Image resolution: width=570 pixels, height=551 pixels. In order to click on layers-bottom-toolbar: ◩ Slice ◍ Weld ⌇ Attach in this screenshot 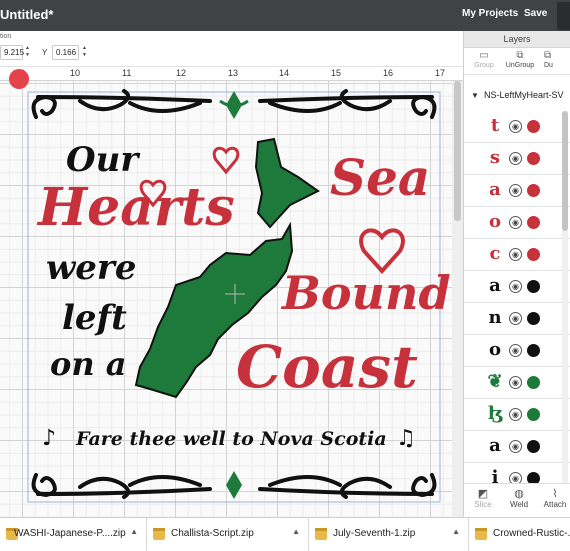, I will do `click(517, 500)`.